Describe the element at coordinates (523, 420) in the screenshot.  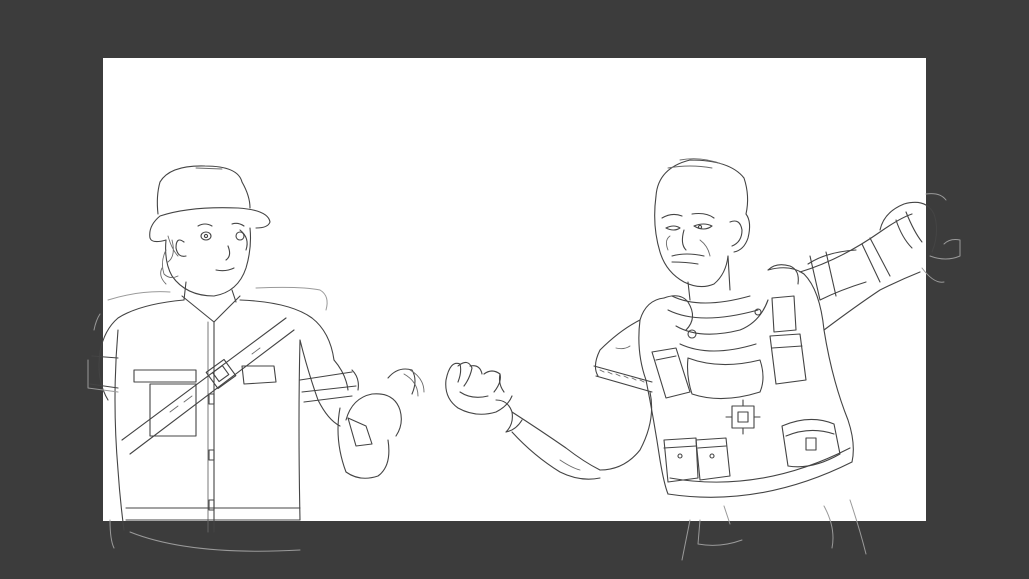
I see `figure-right-open-hand` at that location.